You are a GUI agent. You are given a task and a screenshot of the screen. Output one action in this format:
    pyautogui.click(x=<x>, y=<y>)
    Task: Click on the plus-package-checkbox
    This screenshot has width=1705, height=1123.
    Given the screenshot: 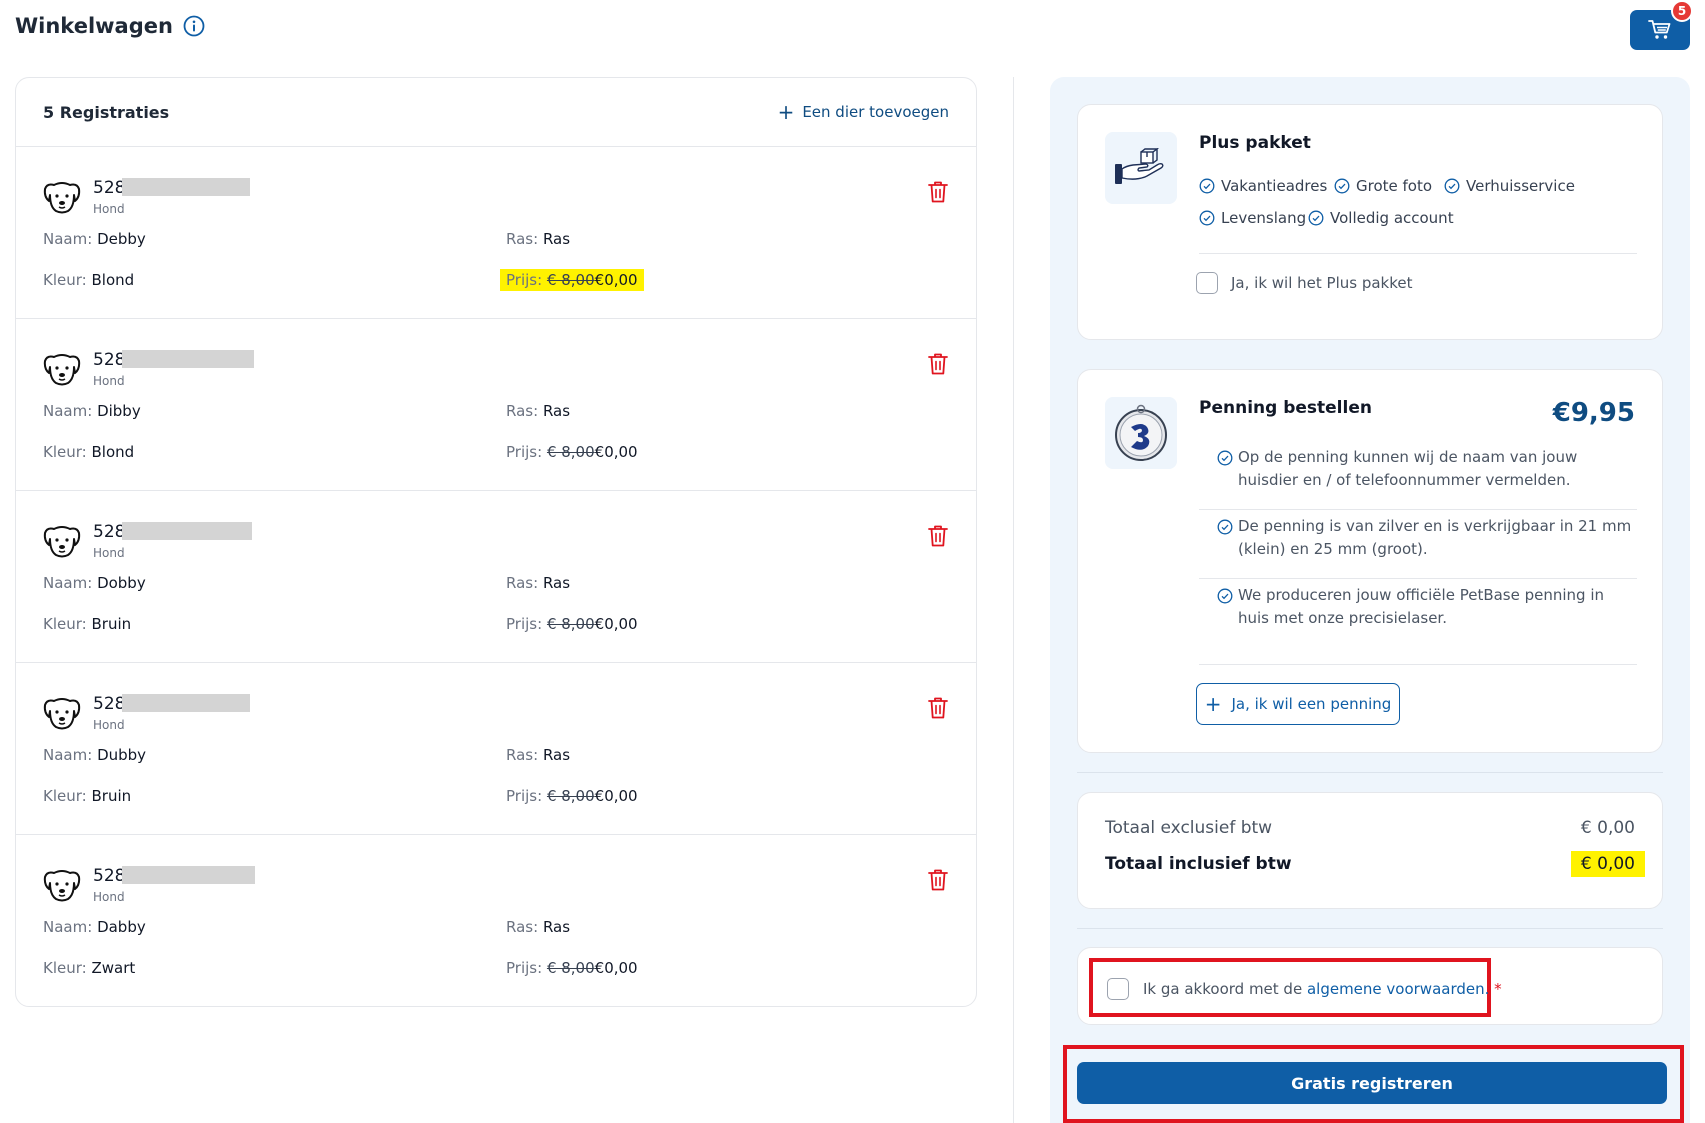 What is the action you would take?
    pyautogui.click(x=1207, y=283)
    